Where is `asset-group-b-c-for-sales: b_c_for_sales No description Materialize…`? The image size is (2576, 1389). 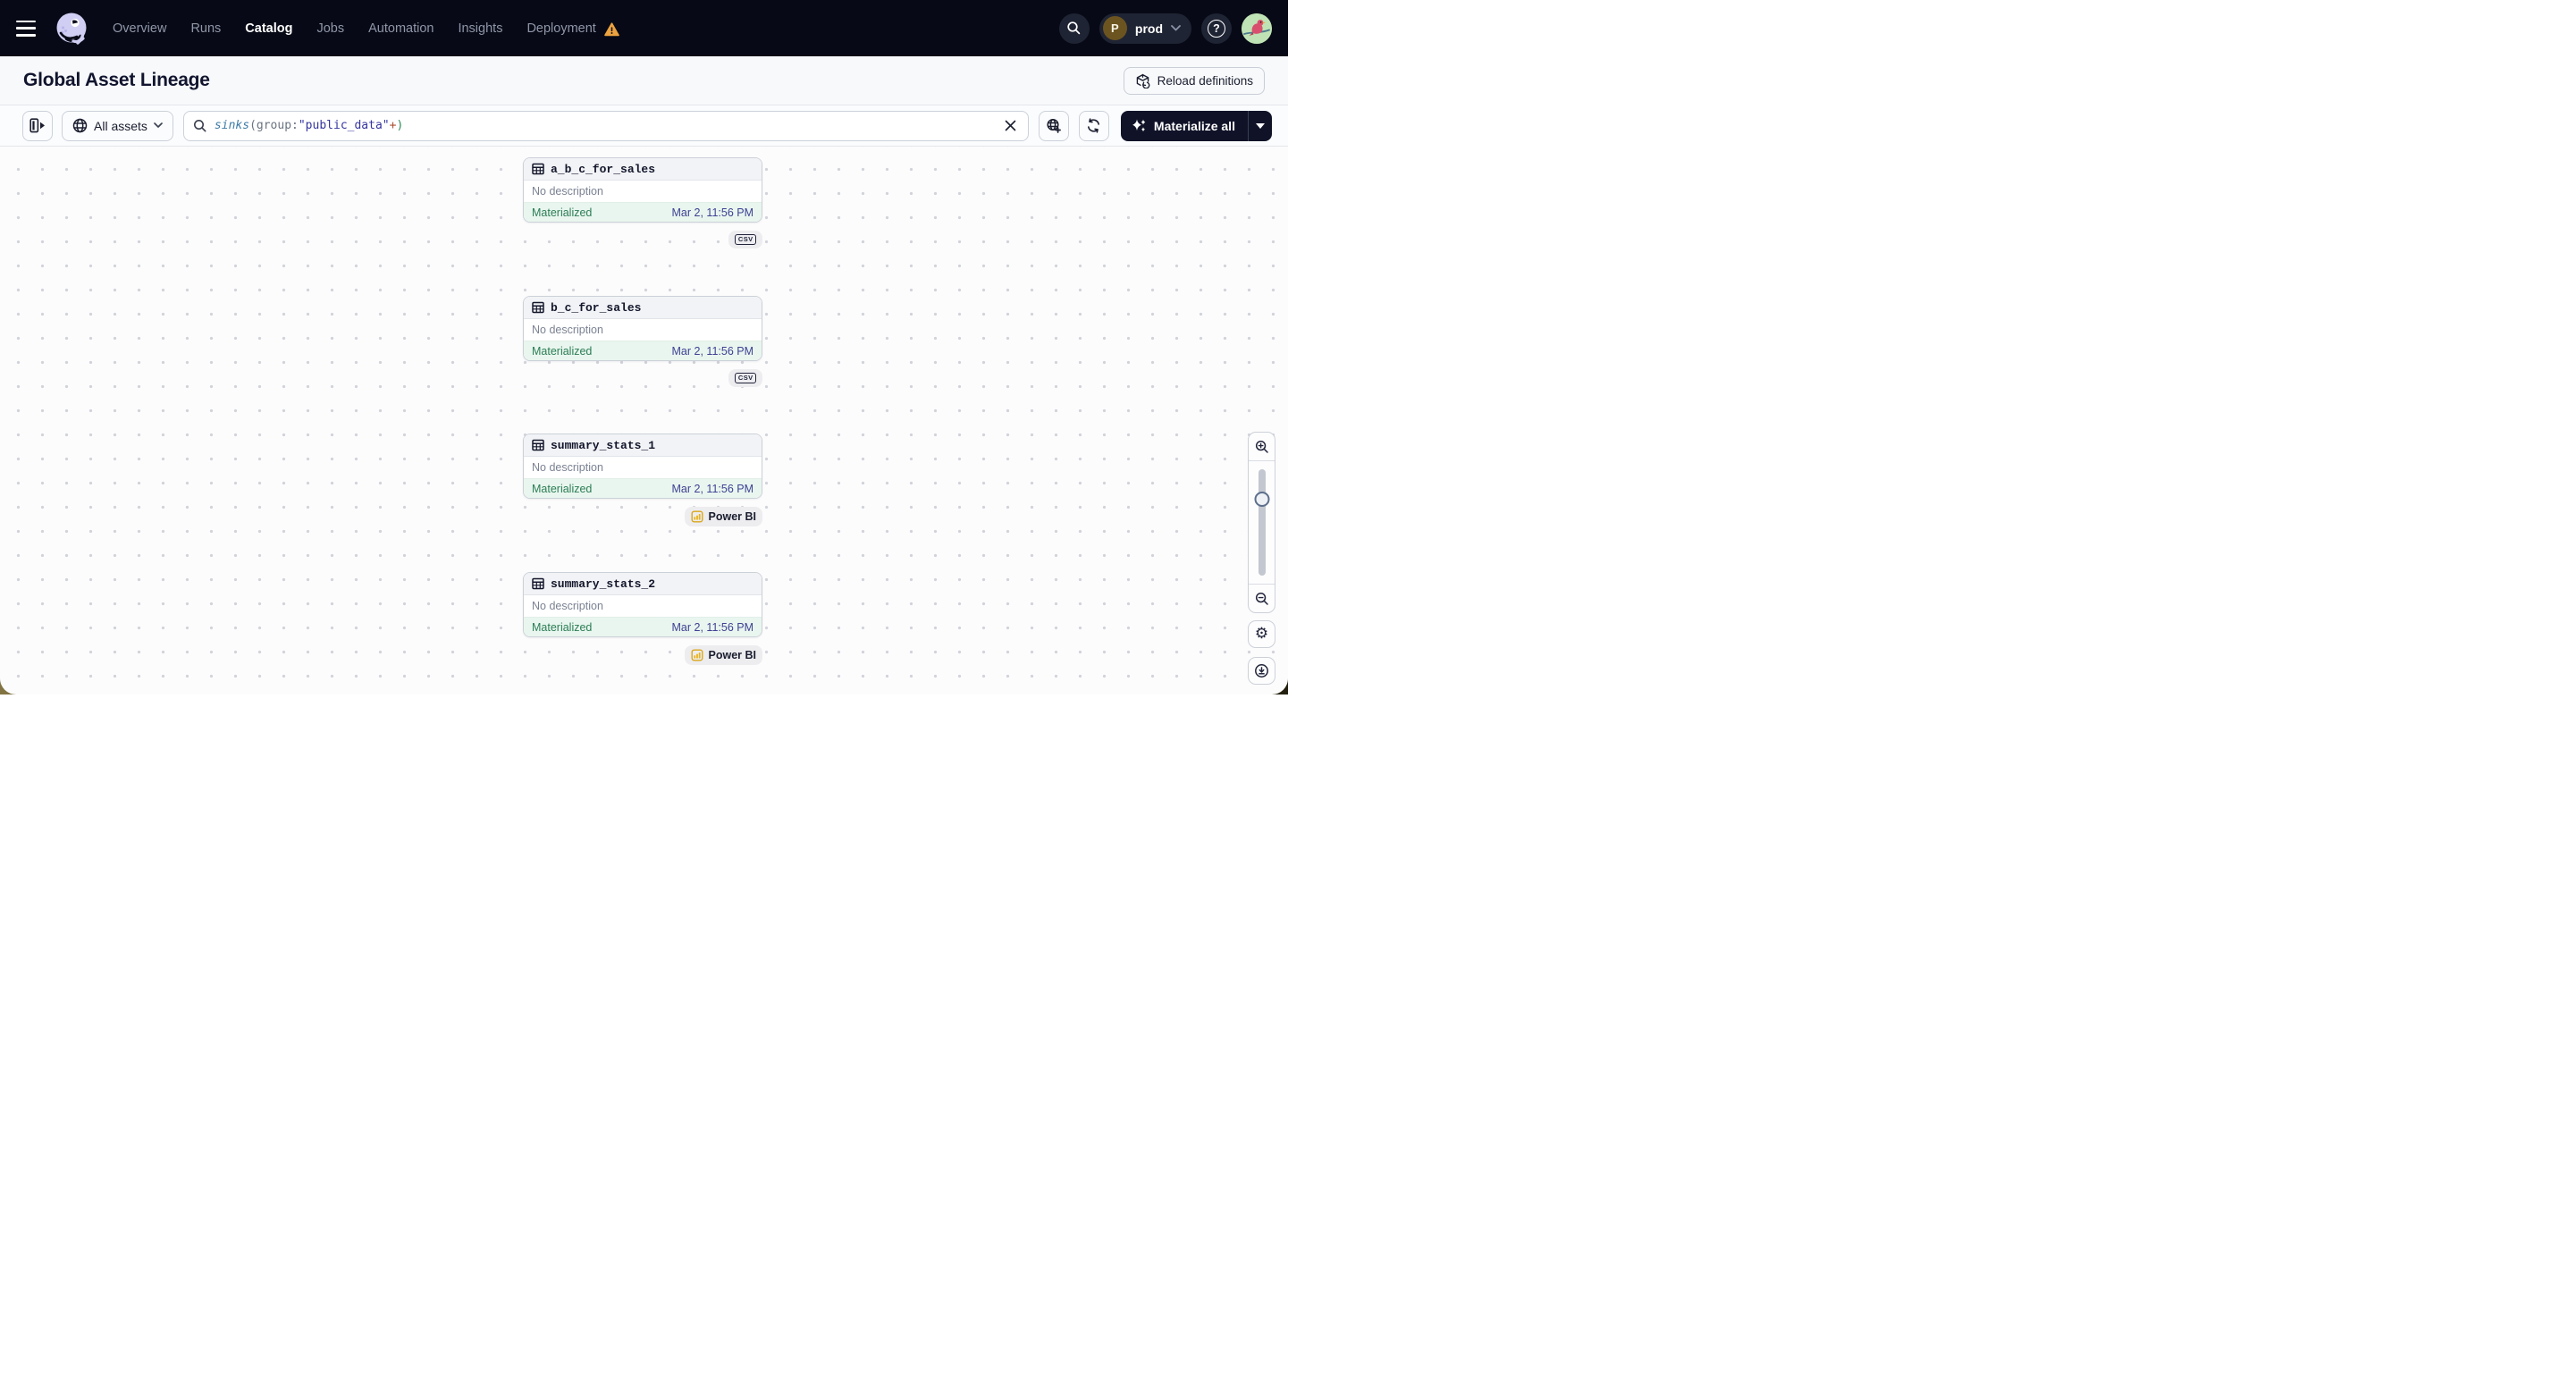
asset-group-b-c-for-sales: b_c_for_sales No description Materialize… is located at coordinates (643, 341).